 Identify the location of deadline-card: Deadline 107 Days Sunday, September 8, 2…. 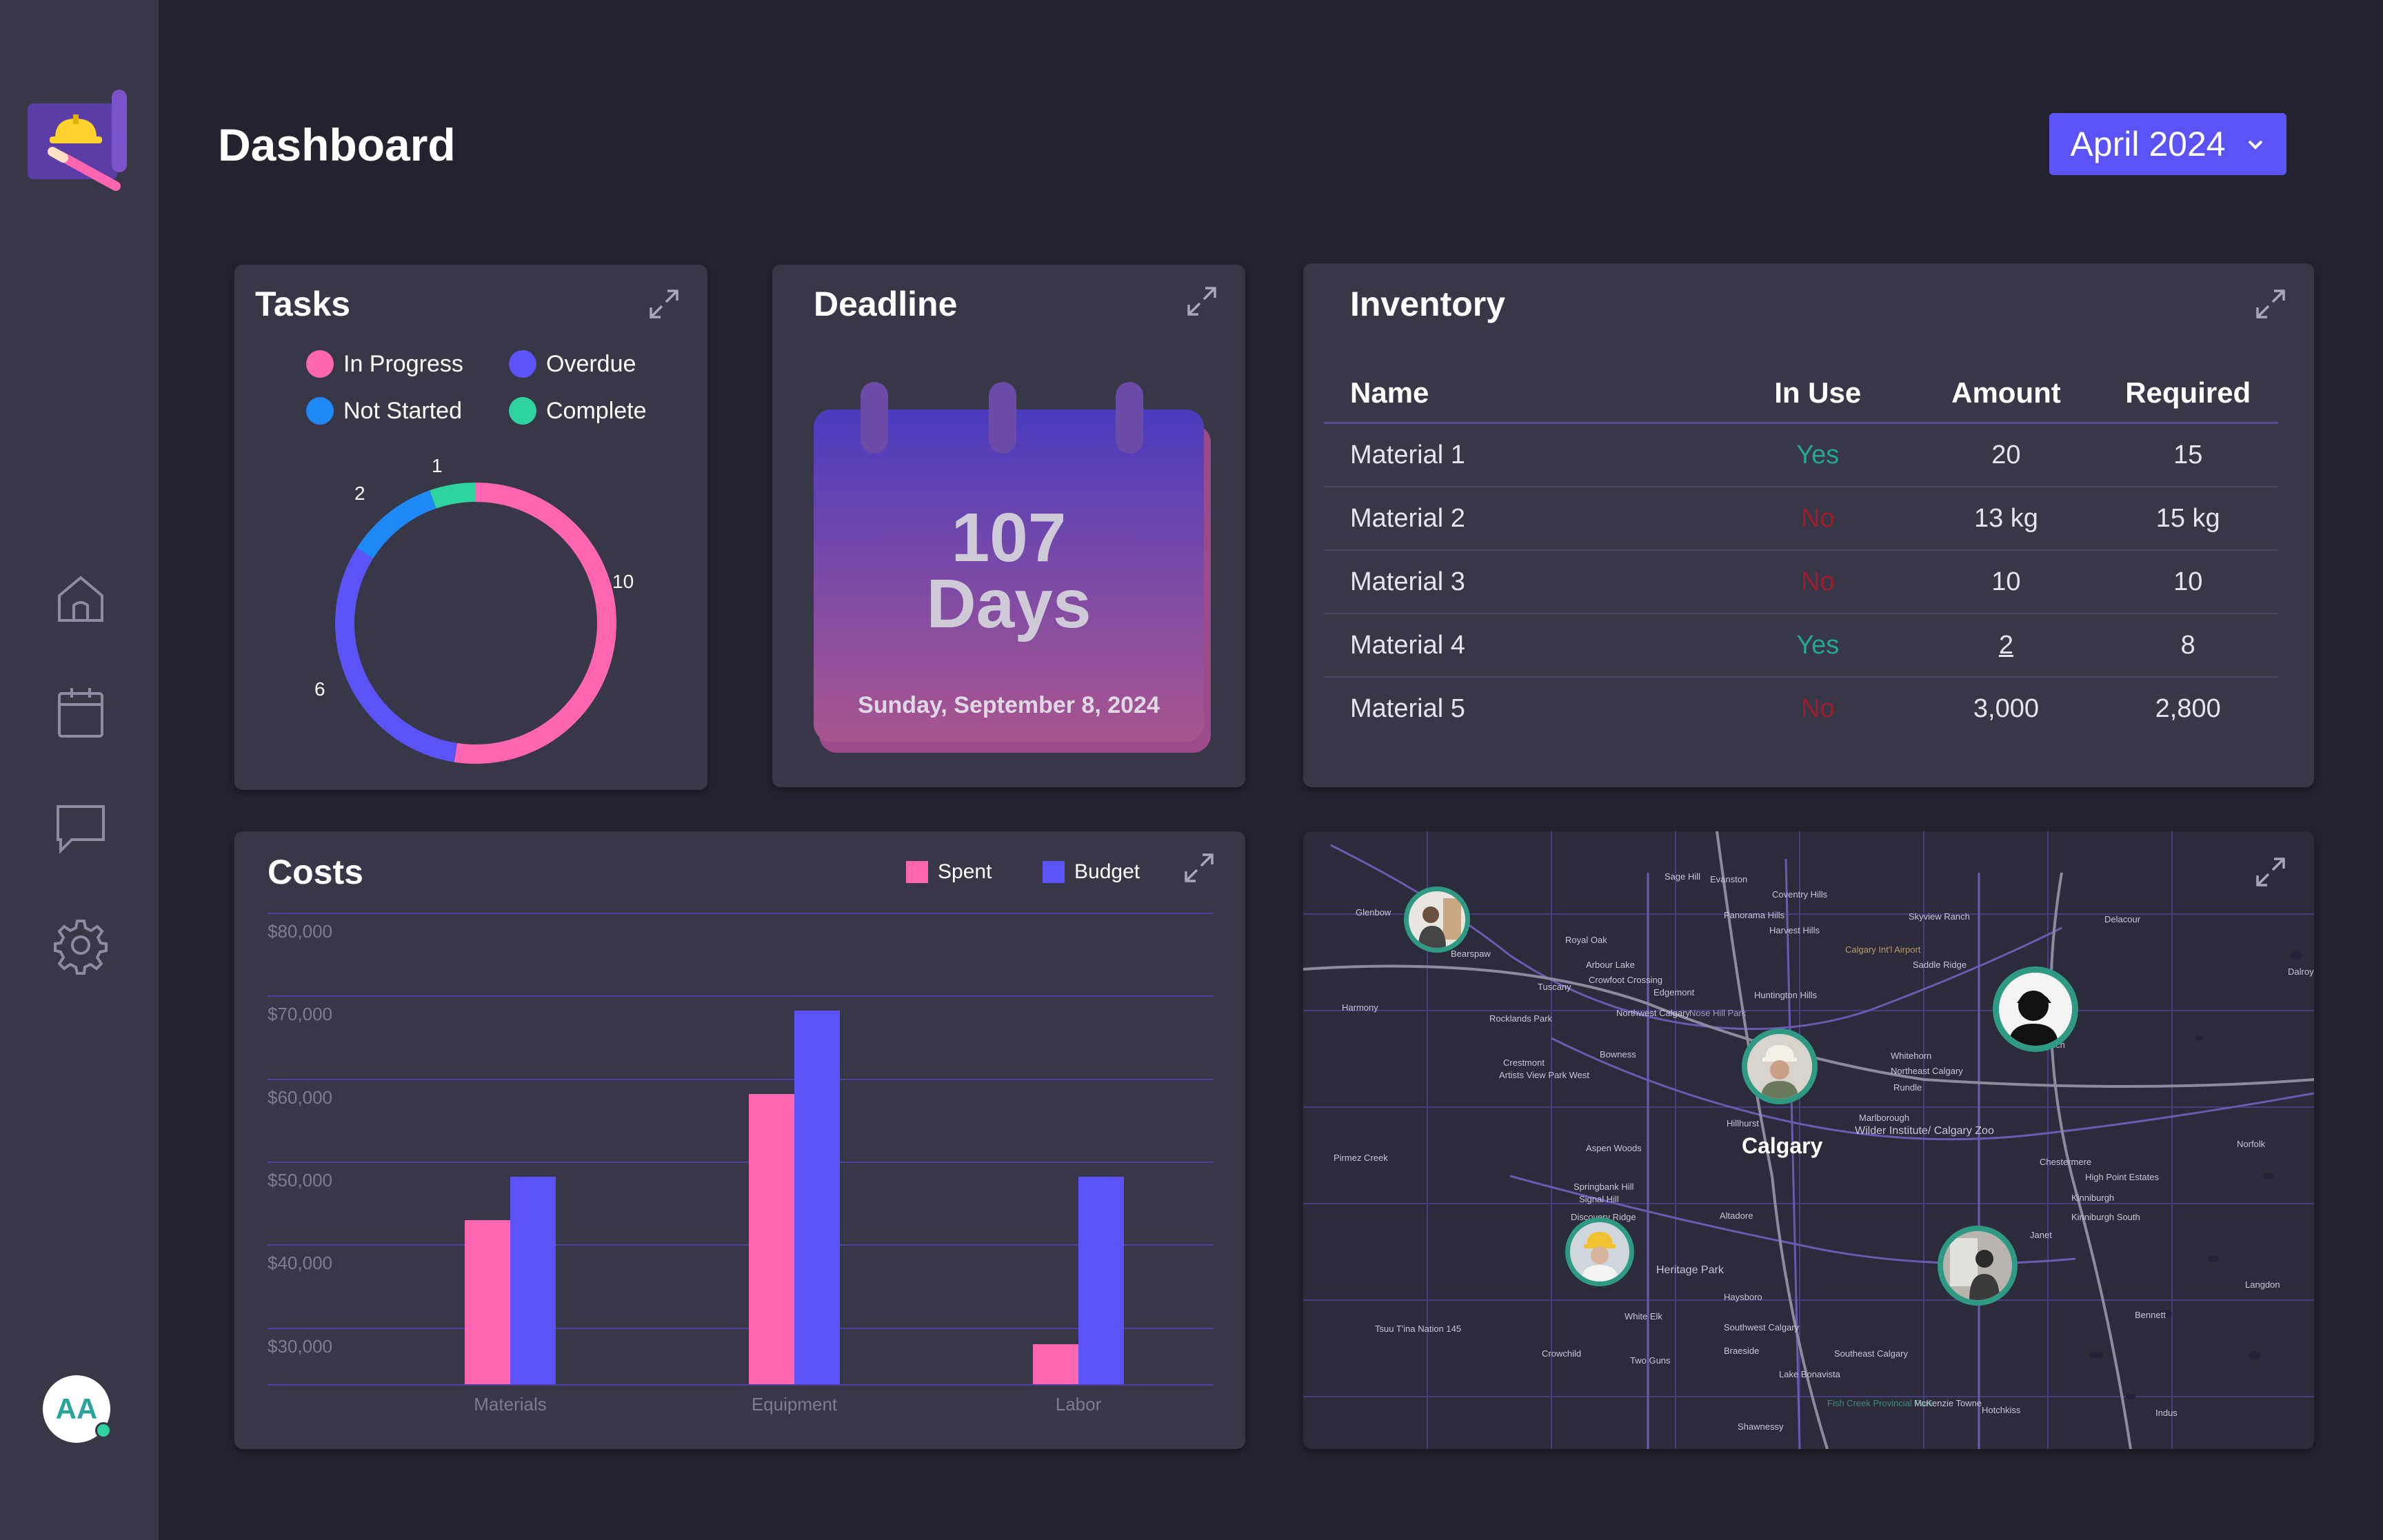
(1008, 526).